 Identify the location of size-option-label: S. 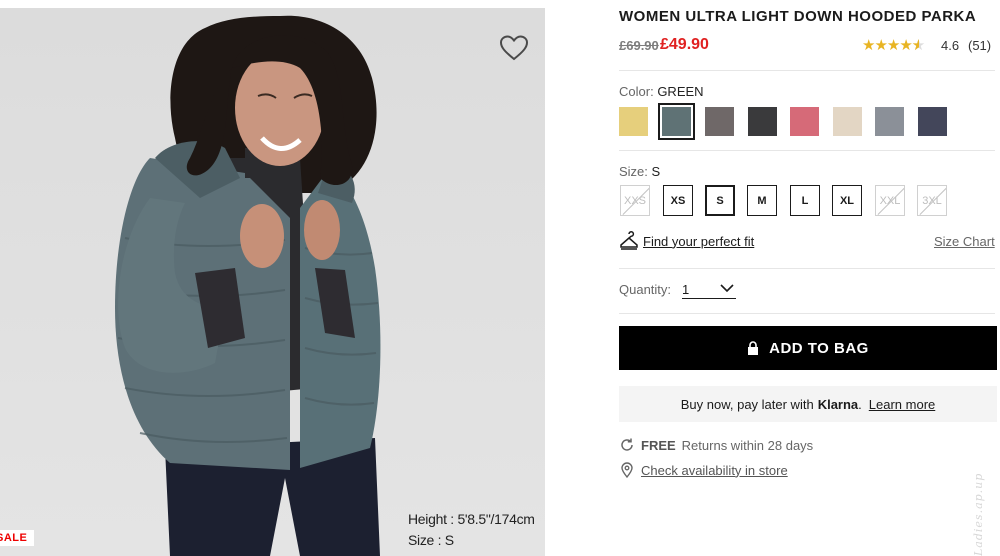
(720, 200).